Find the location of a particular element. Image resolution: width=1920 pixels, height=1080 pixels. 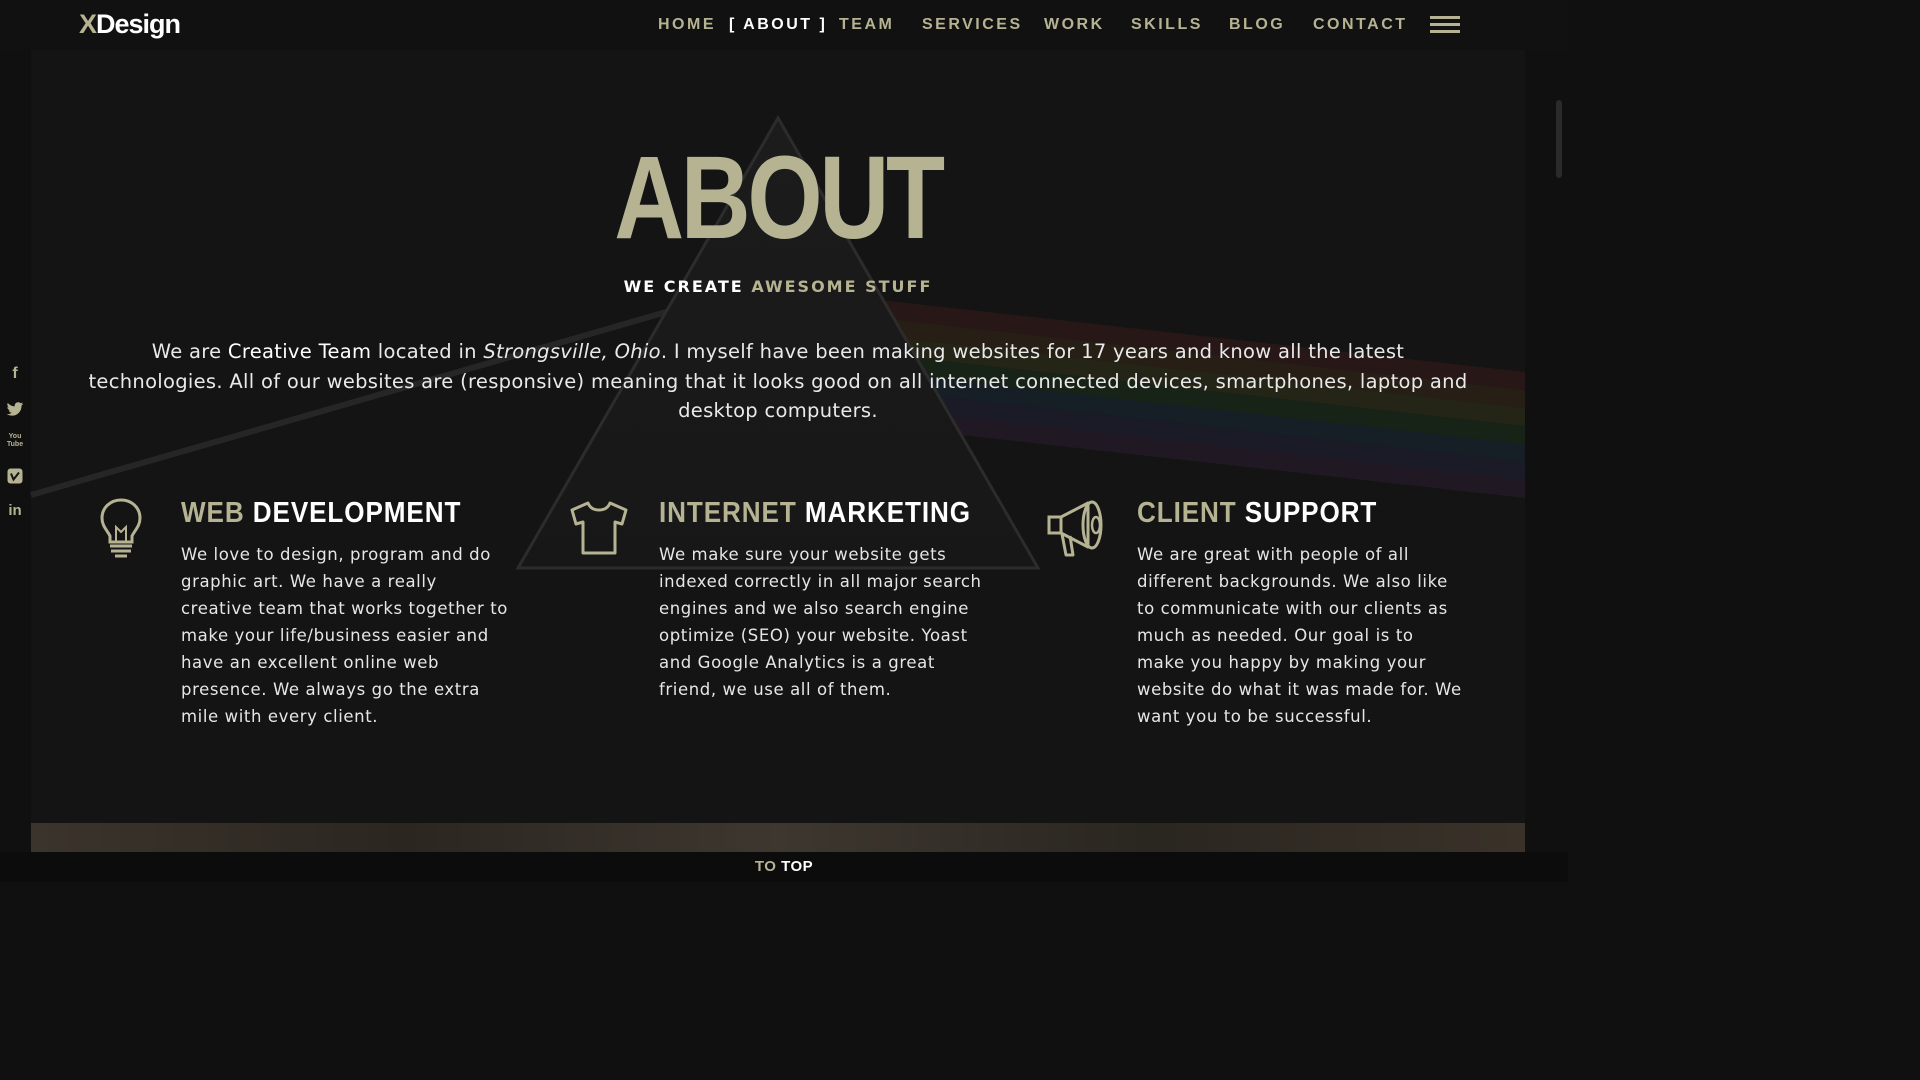

page-subtitle: WE CREATE AWESOME STUFF is located at coordinates (778, 287).